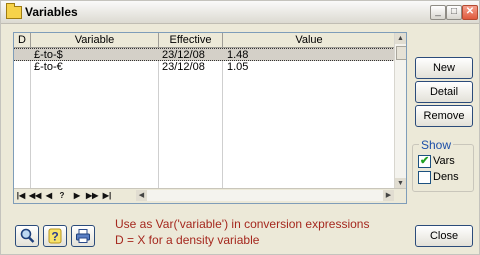  What do you see at coordinates (48, 55) in the screenshot?
I see `cell-variable: £-to-$` at bounding box center [48, 55].